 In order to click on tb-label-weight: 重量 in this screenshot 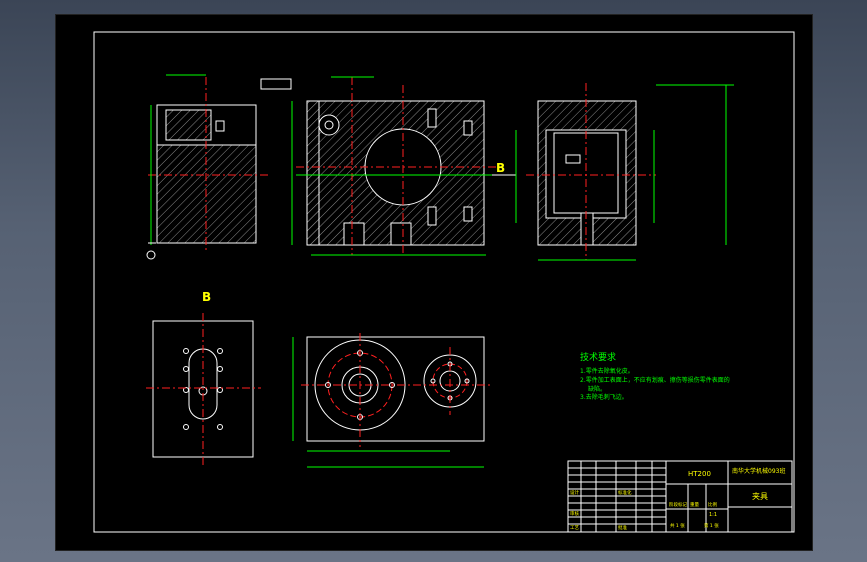, I will do `click(694, 504)`.